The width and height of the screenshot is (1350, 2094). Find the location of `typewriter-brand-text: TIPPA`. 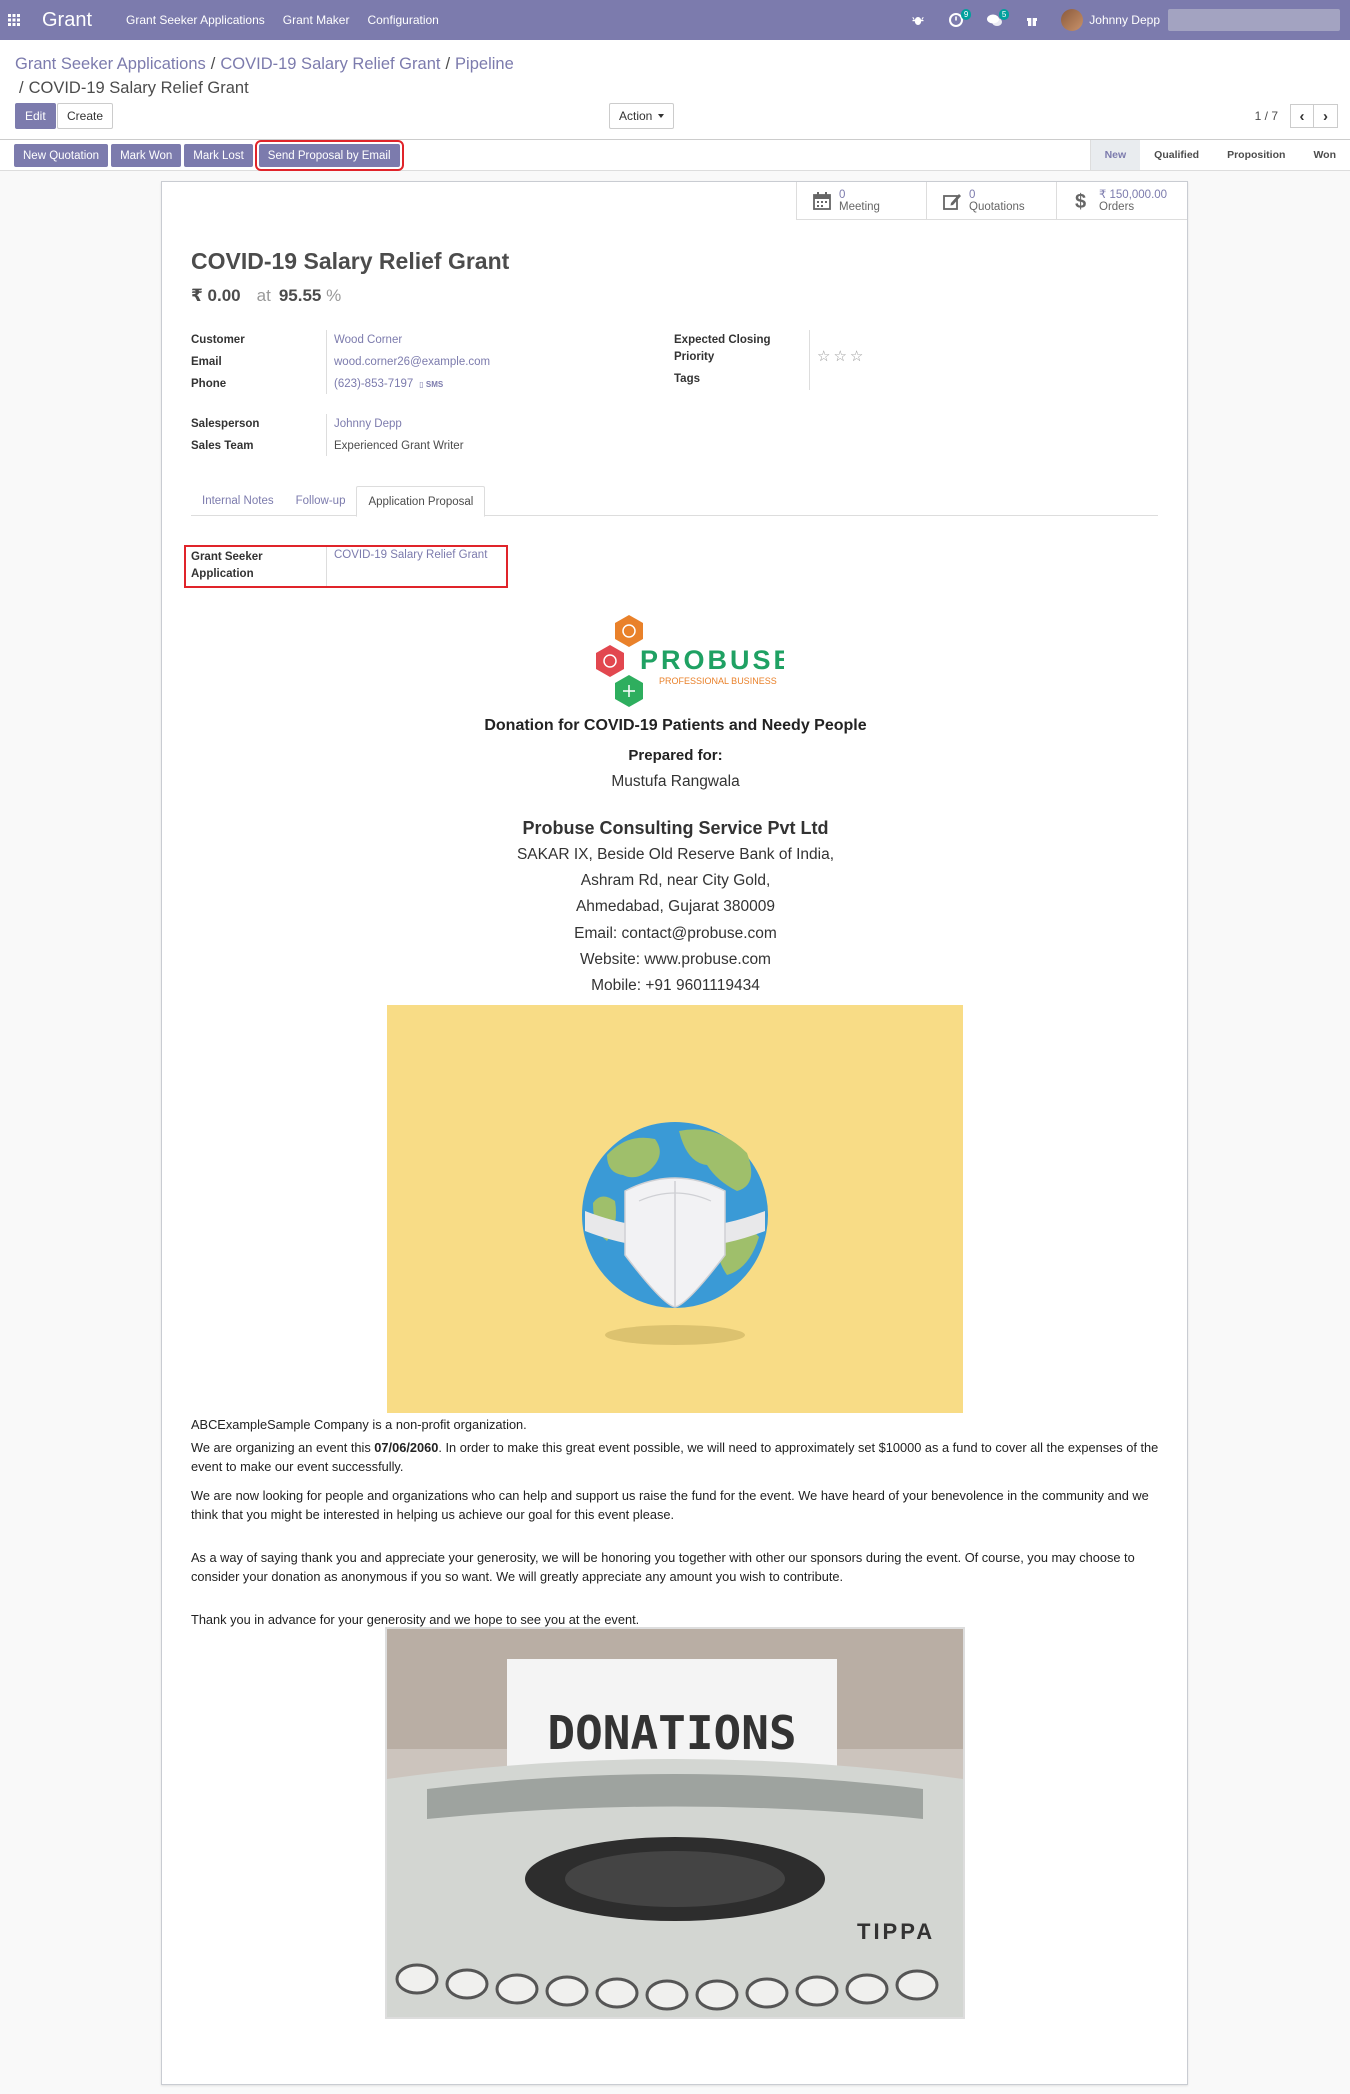

typewriter-brand-text: TIPPA is located at coordinates (896, 1931).